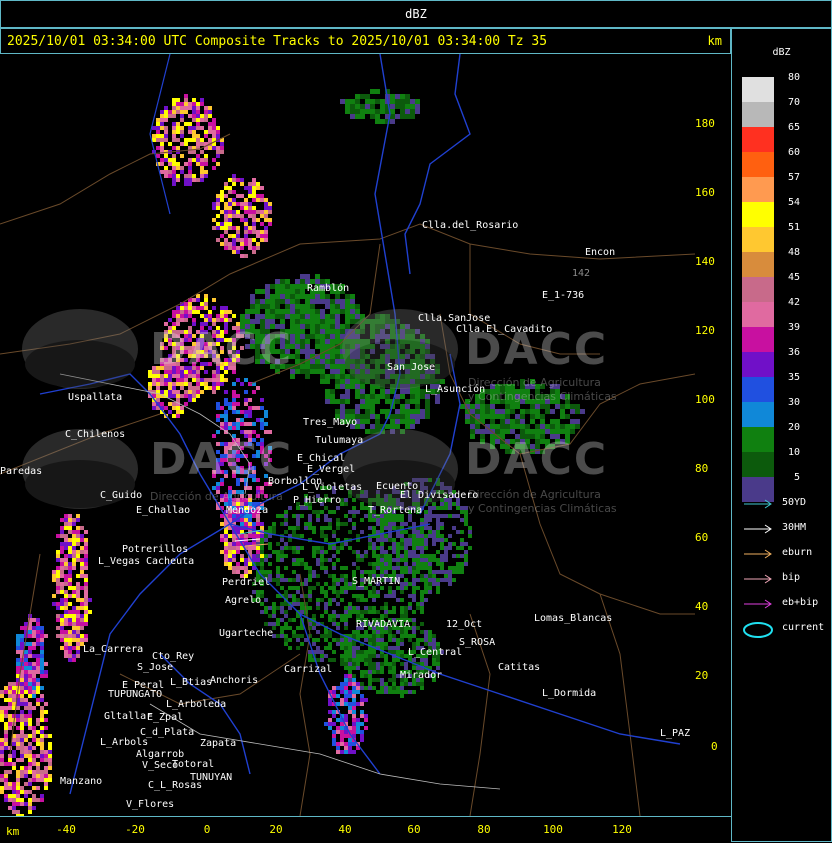  I want to click on y-tick-label: 40, so click(701, 606).